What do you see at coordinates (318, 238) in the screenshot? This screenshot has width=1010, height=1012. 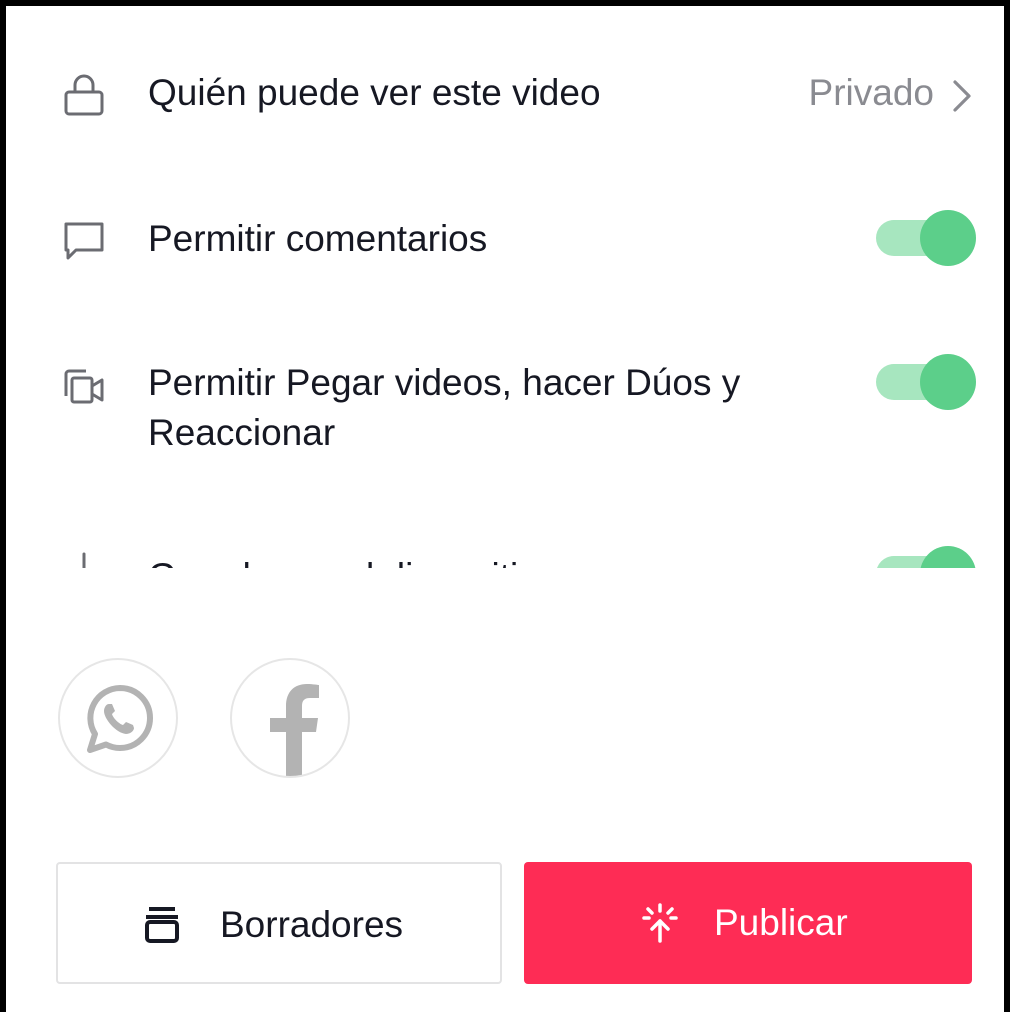 I see `allow-comments-label: Permitir comentarios` at bounding box center [318, 238].